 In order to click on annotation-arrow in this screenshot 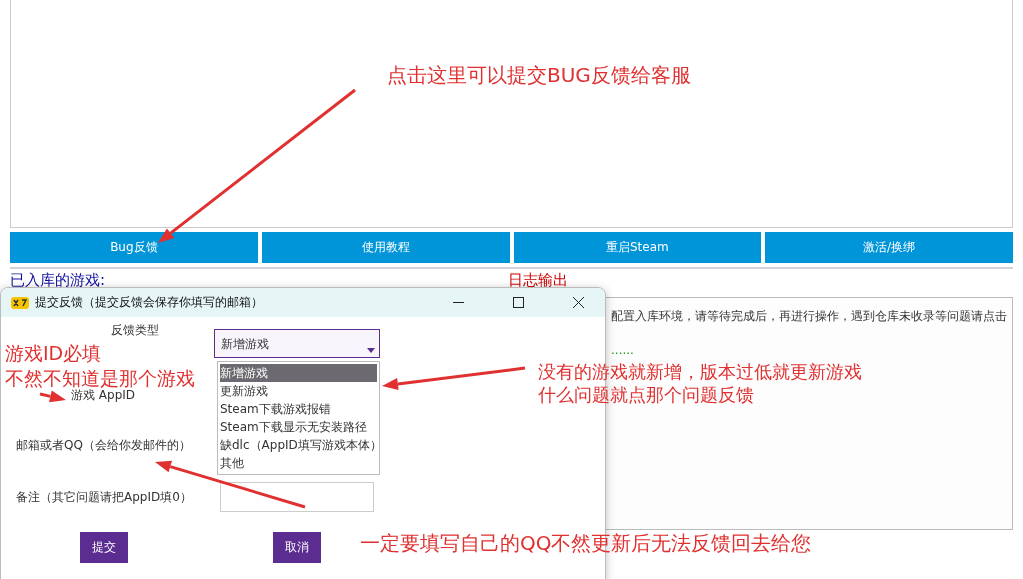, I will do `click(52, 396)`.